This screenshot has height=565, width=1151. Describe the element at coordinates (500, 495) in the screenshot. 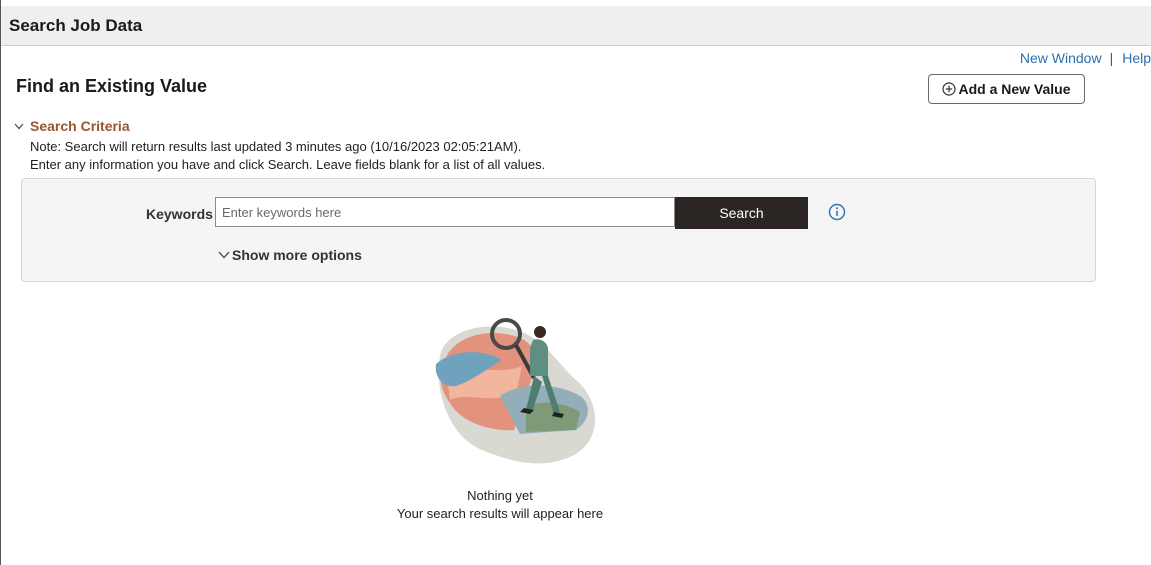

I see `empty-state-title: Nothing yet` at that location.